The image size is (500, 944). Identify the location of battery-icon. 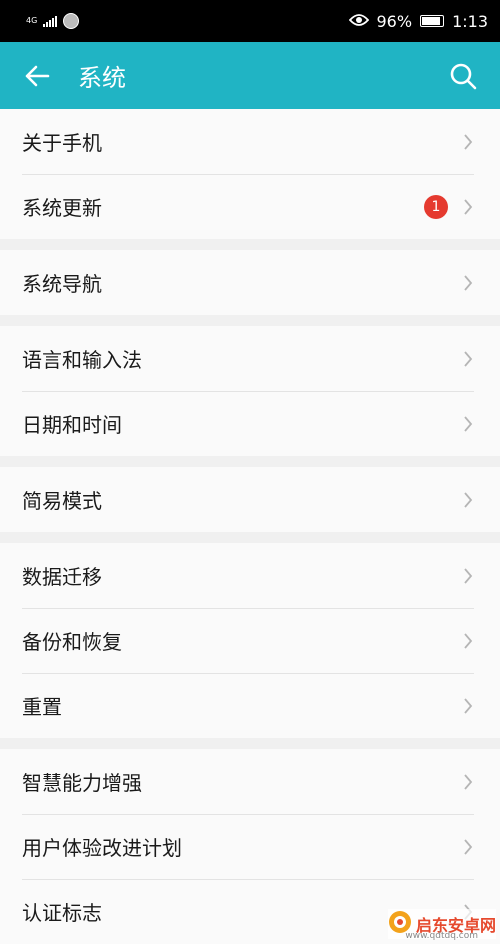
(432, 21).